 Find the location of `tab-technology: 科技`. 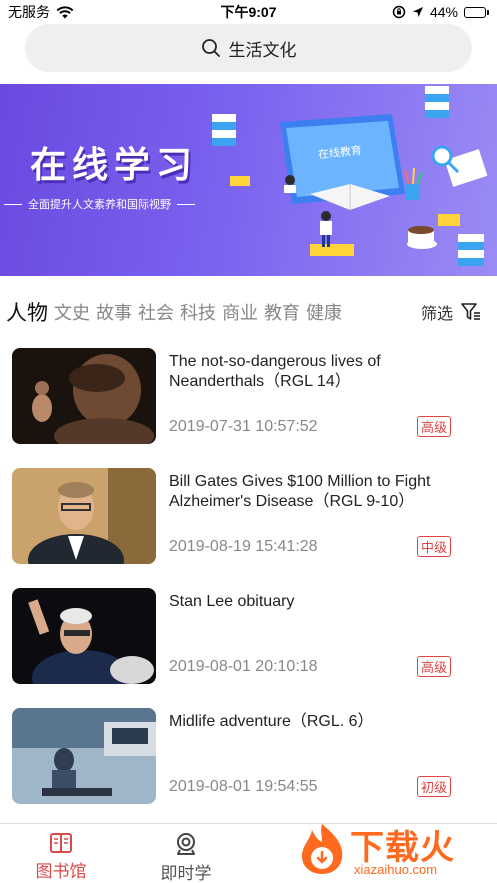

tab-technology: 科技 is located at coordinates (198, 312).